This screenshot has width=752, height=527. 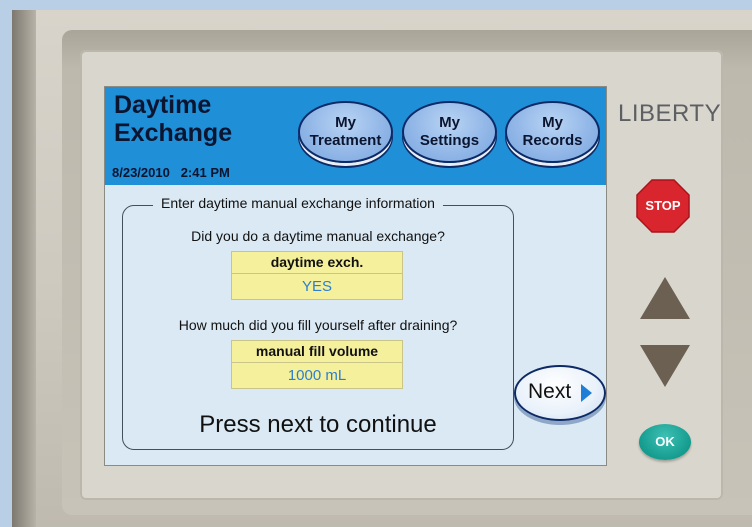 I want to click on page-title: Daytime Exchange, so click(x=173, y=119).